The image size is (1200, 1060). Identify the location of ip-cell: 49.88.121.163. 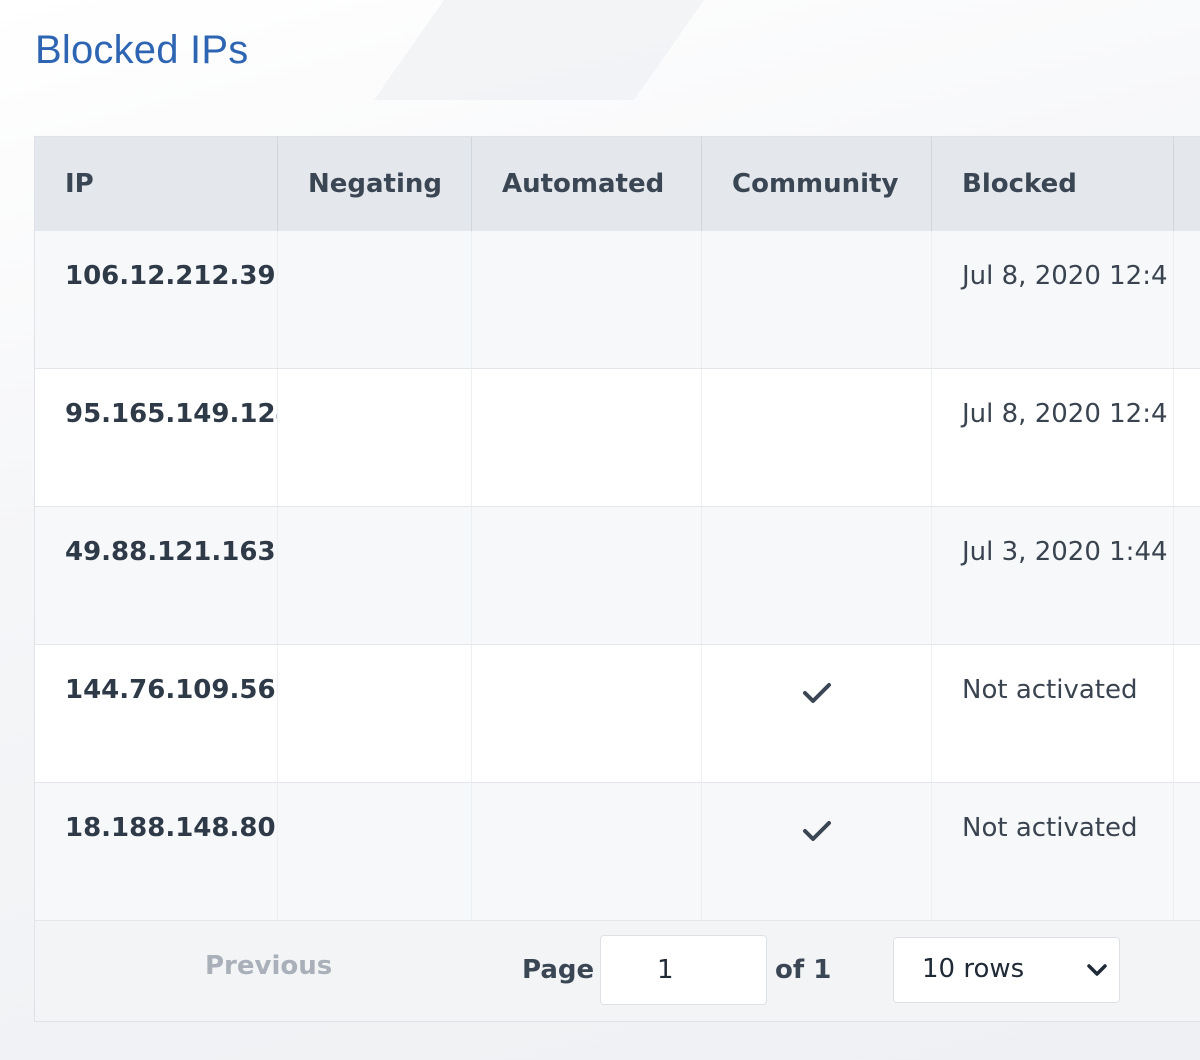
(156, 575).